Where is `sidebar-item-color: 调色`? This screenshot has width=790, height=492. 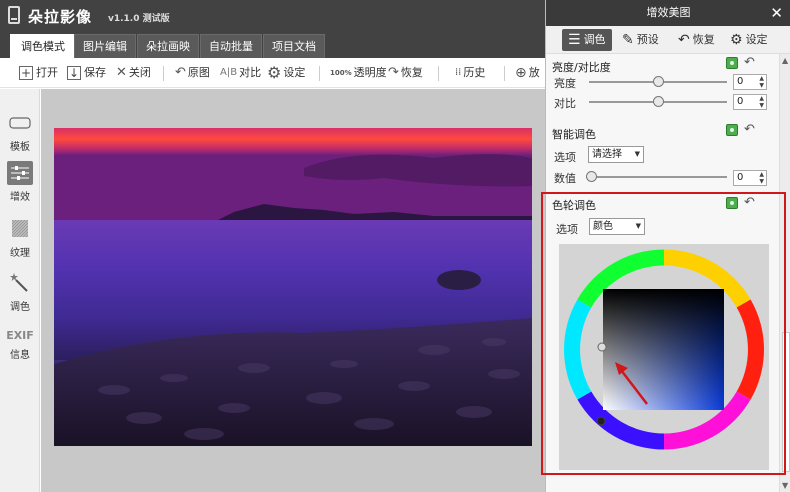
sidebar-item-color: 调色 is located at coordinates (20, 292).